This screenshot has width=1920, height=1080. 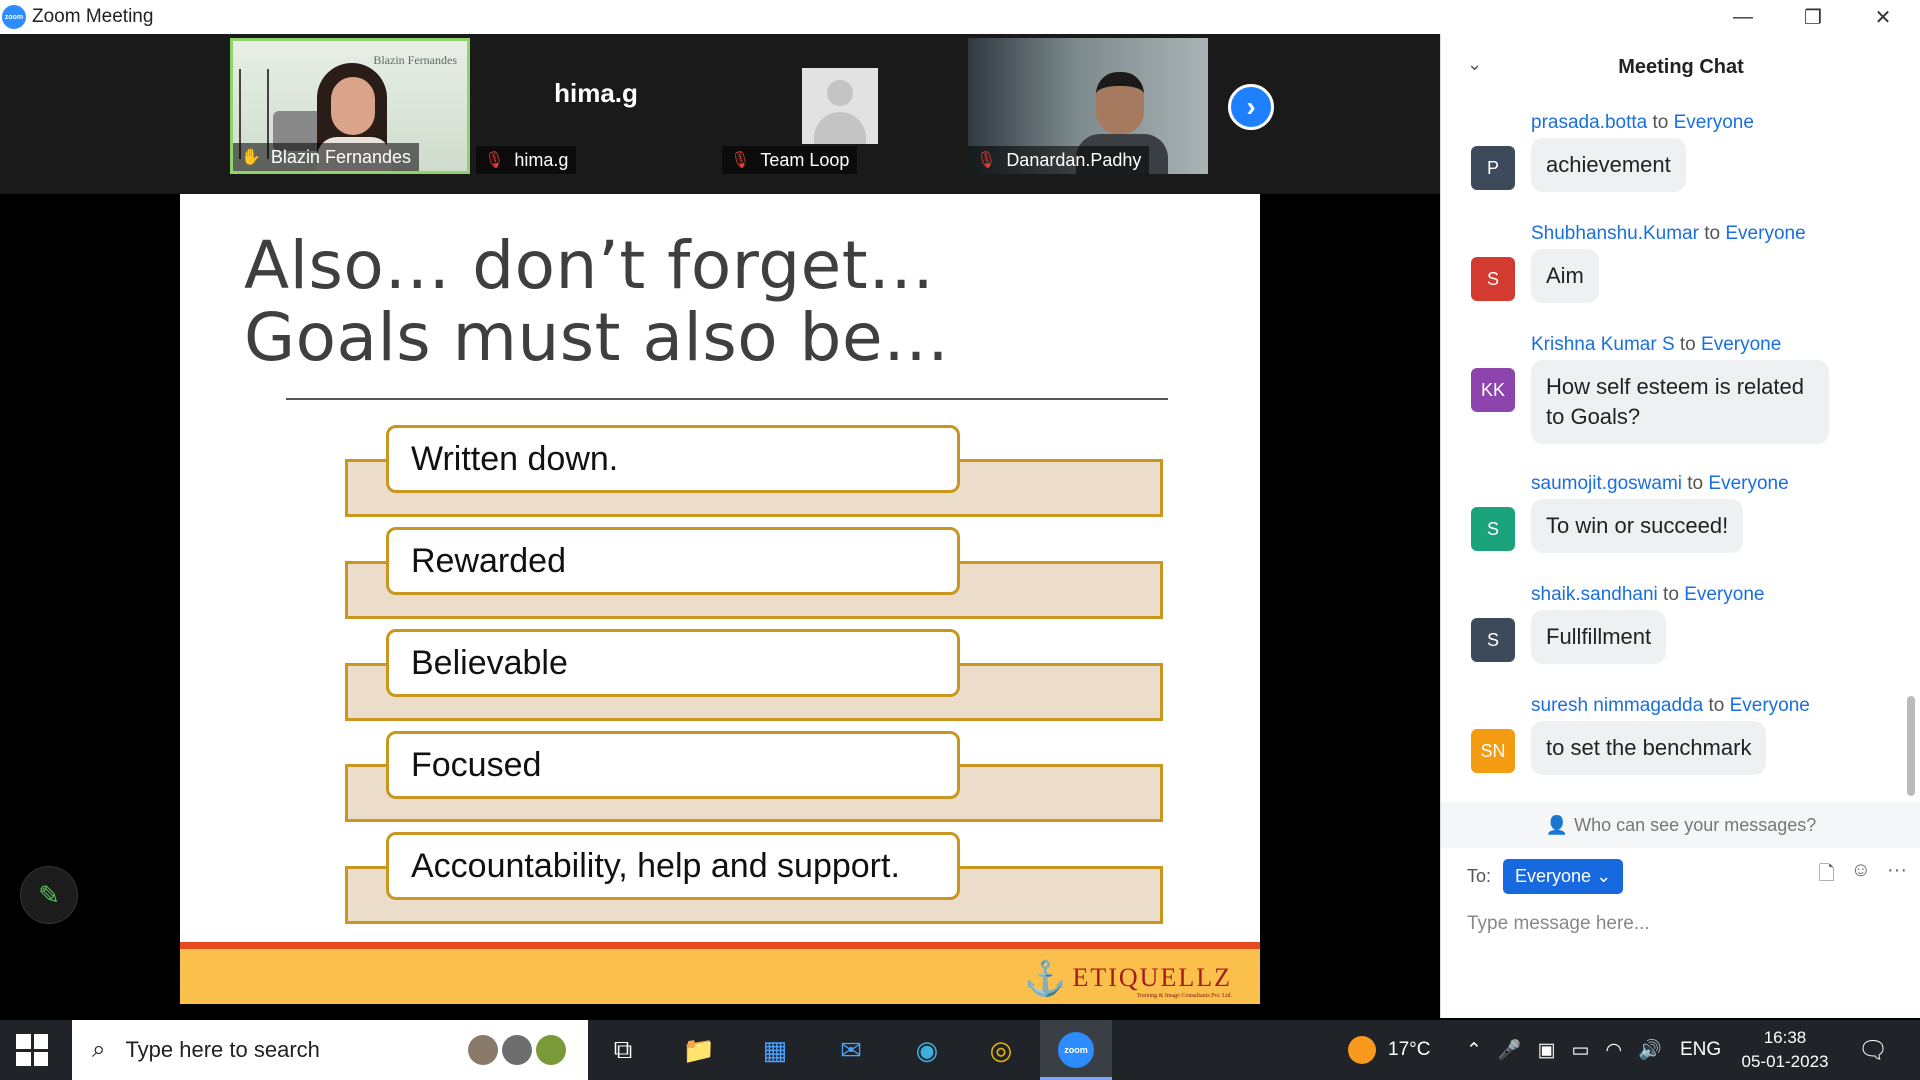 What do you see at coordinates (1682, 924) in the screenshot?
I see `message-input` at bounding box center [1682, 924].